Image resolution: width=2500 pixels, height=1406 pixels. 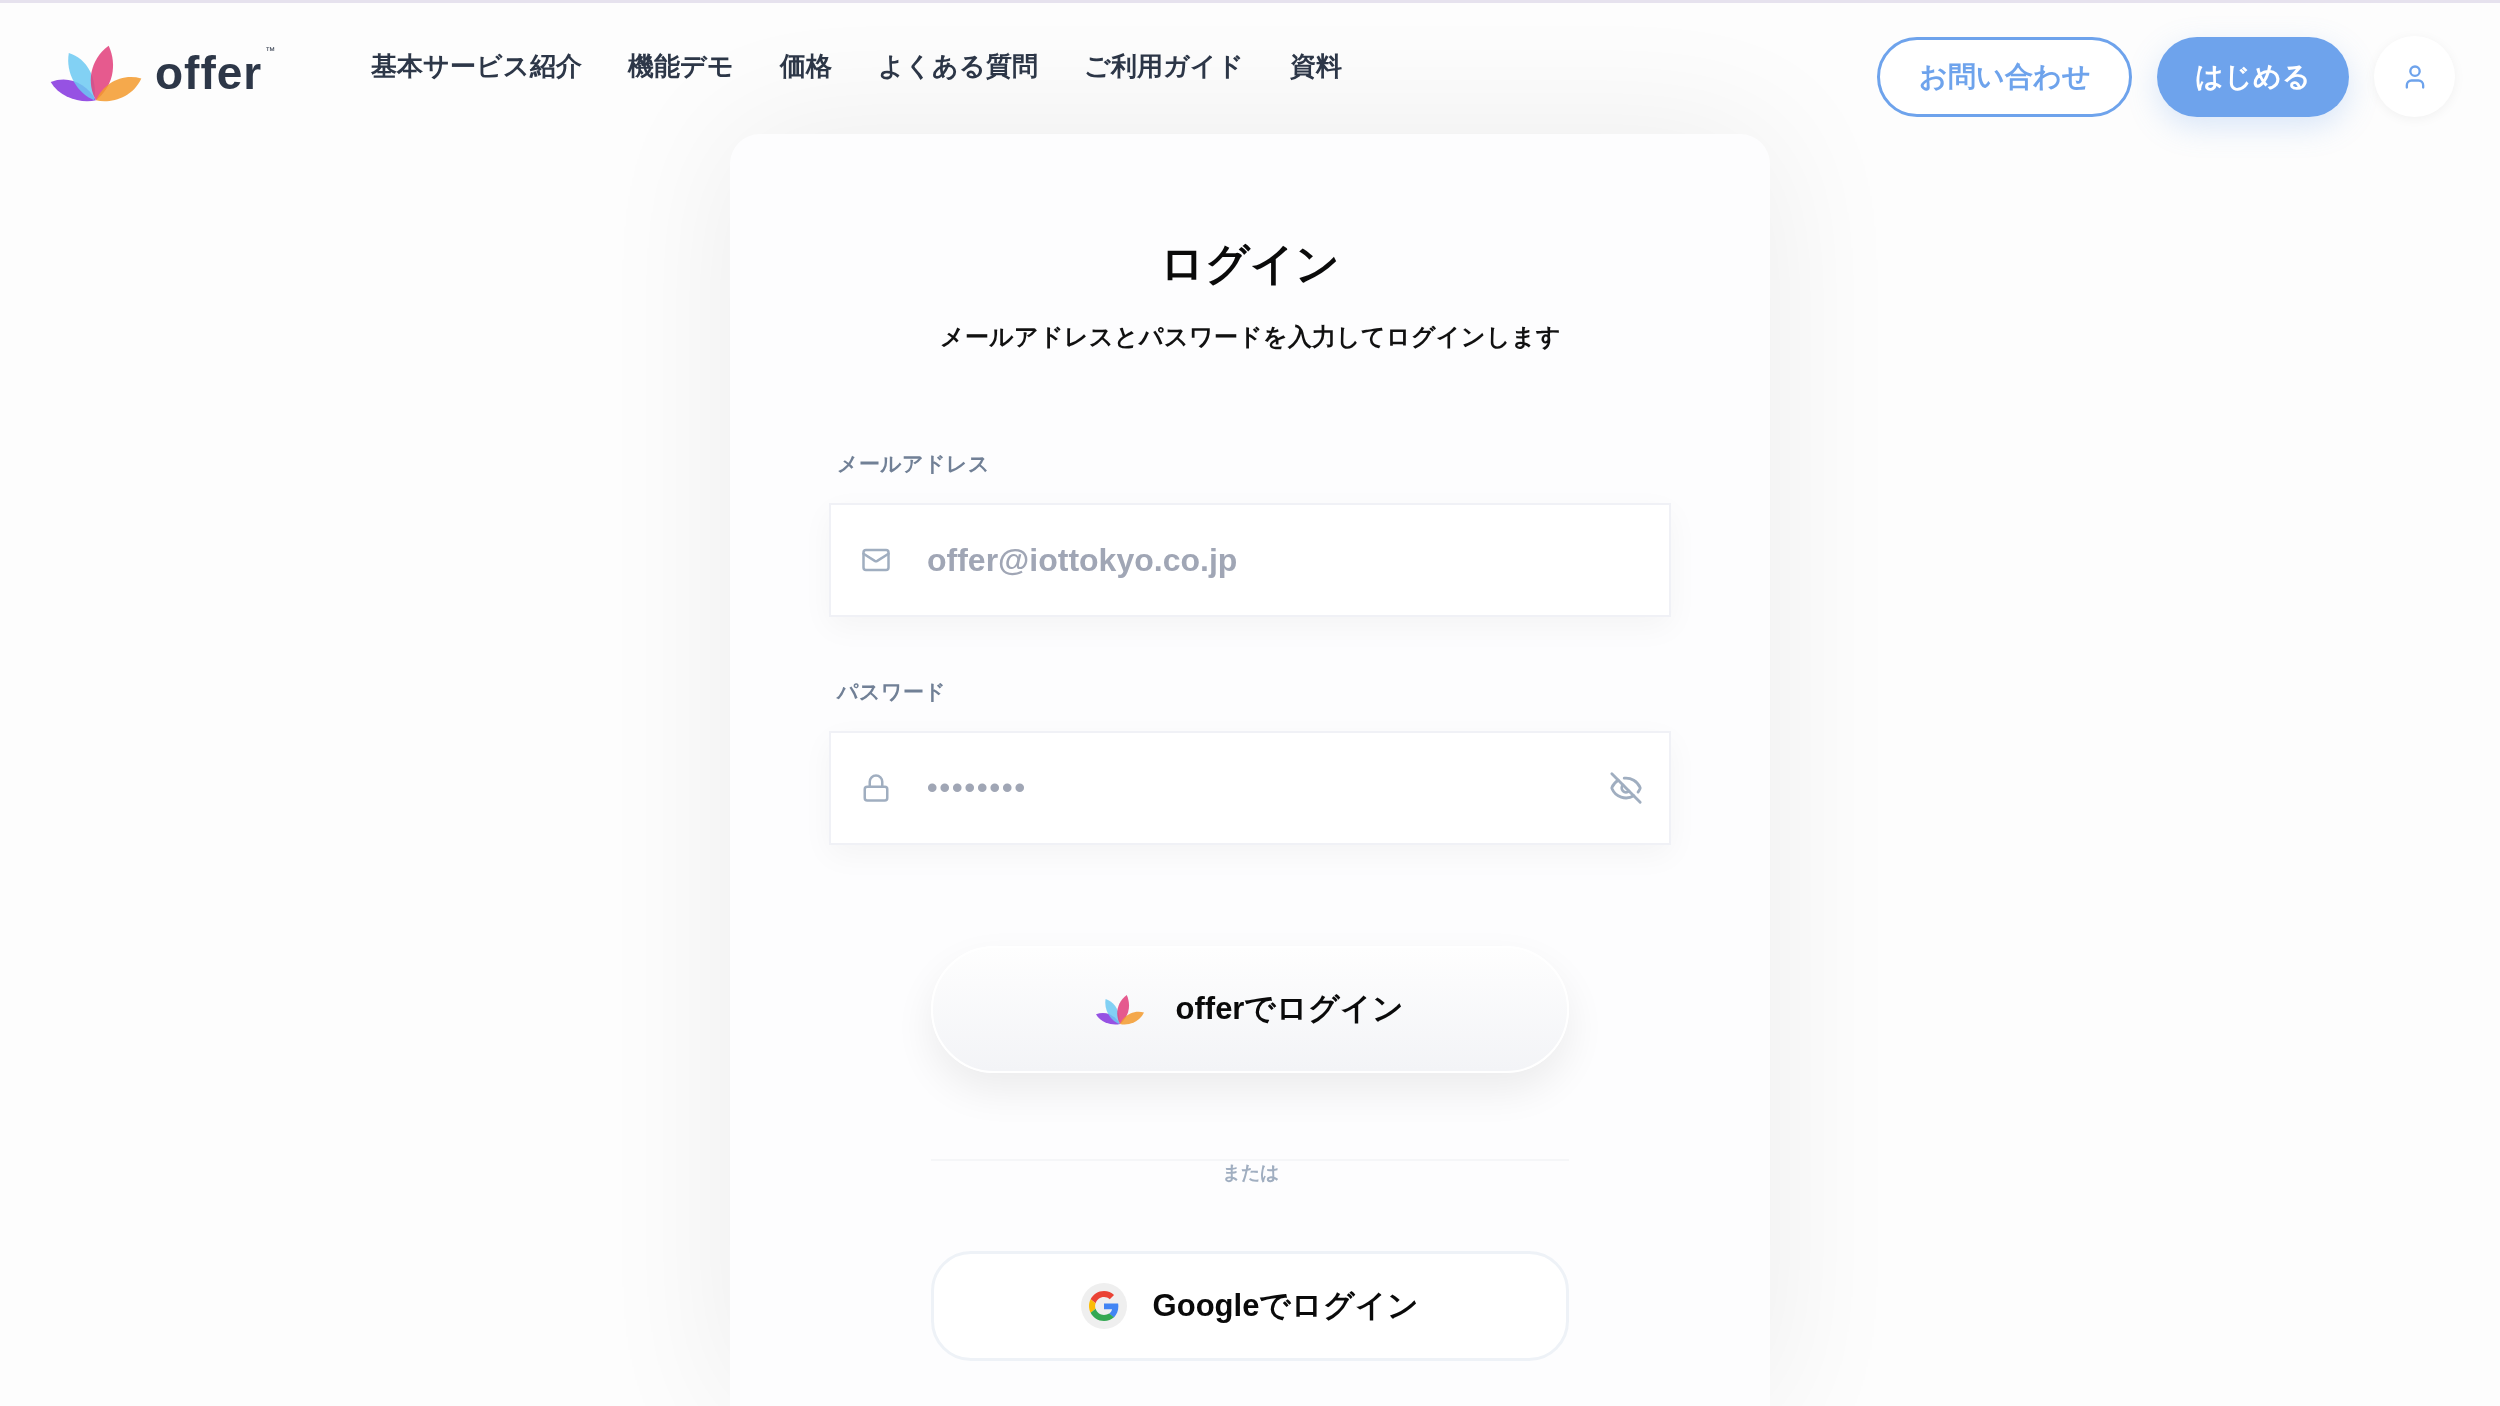 I want to click on nav-link: 資料, so click(x=1316, y=66).